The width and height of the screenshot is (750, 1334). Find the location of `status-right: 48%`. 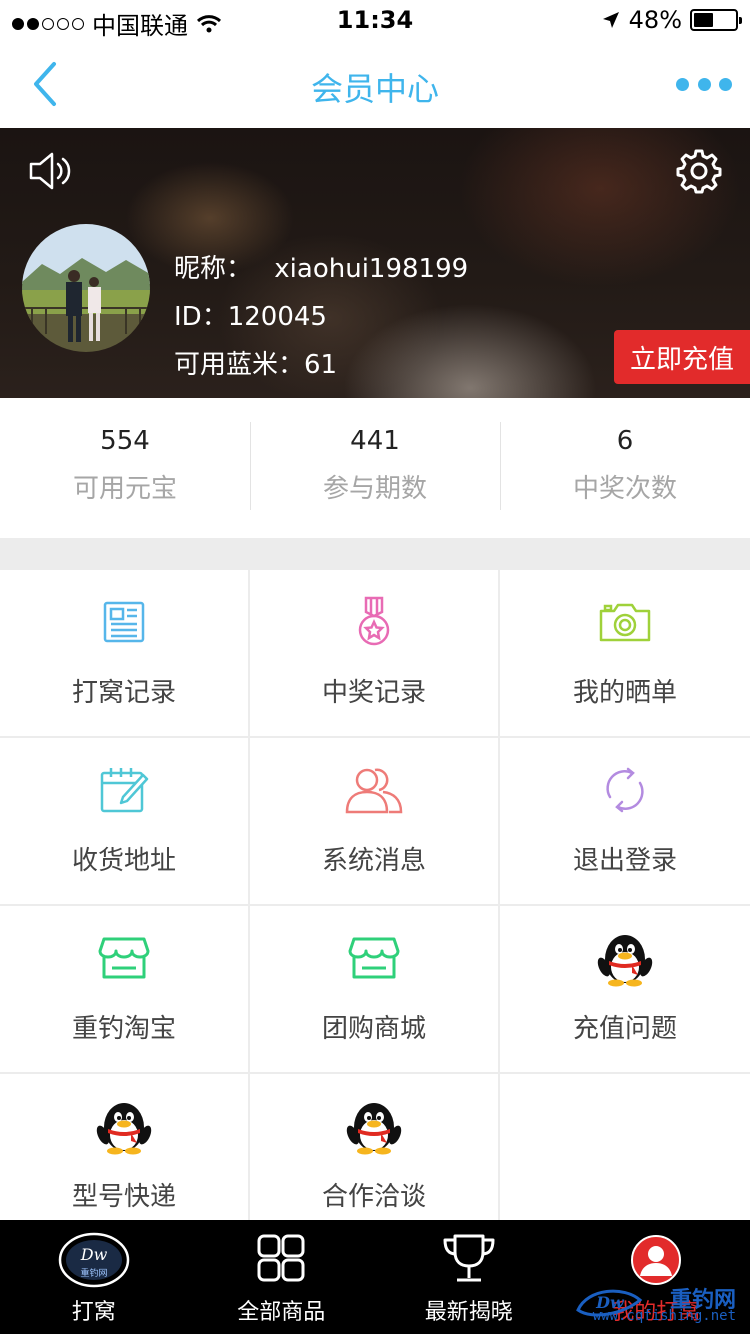

status-right: 48% is located at coordinates (671, 20).